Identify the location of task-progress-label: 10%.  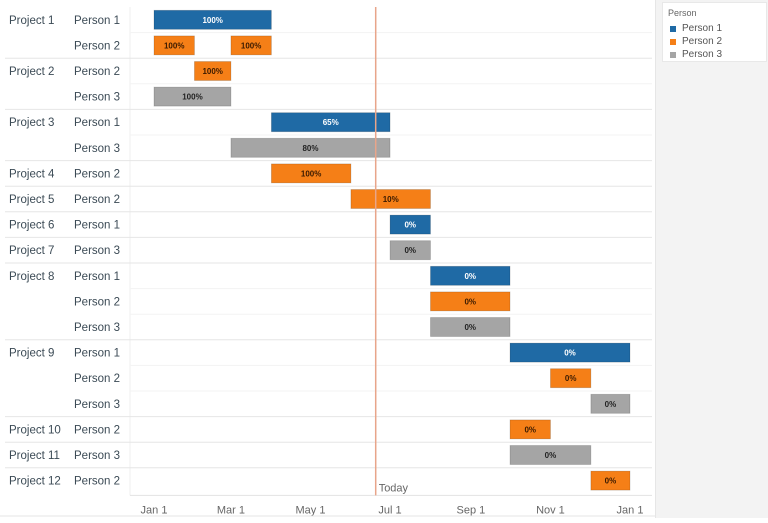
(391, 199).